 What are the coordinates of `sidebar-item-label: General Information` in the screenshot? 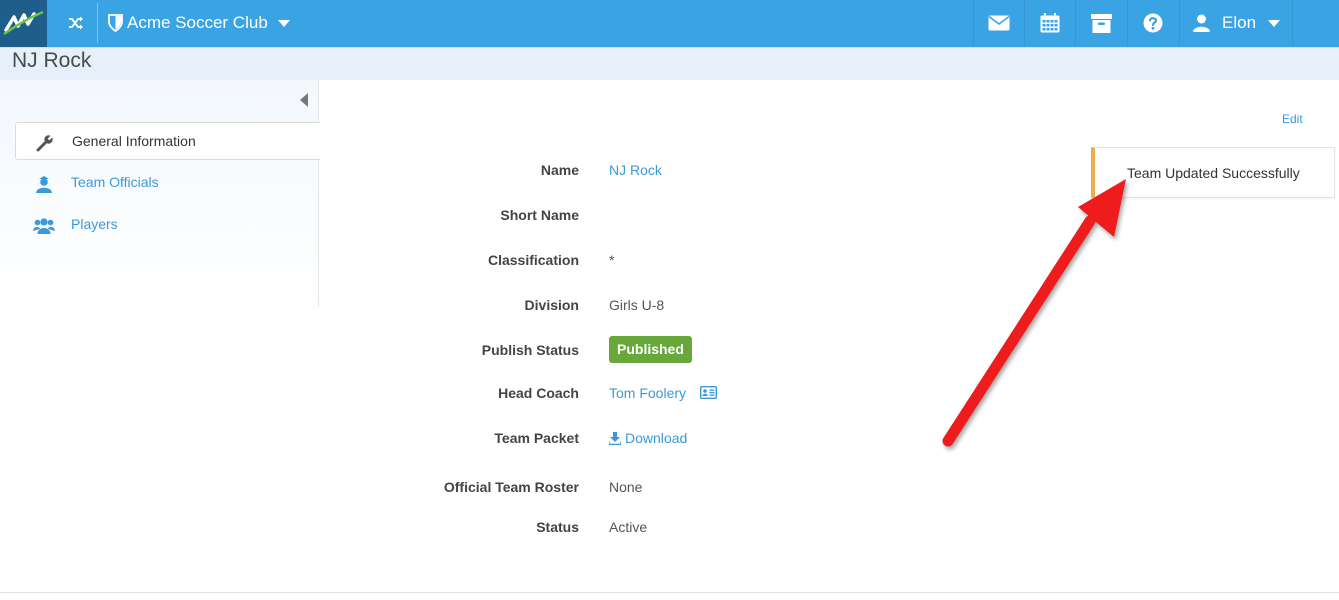 It's located at (134, 141).